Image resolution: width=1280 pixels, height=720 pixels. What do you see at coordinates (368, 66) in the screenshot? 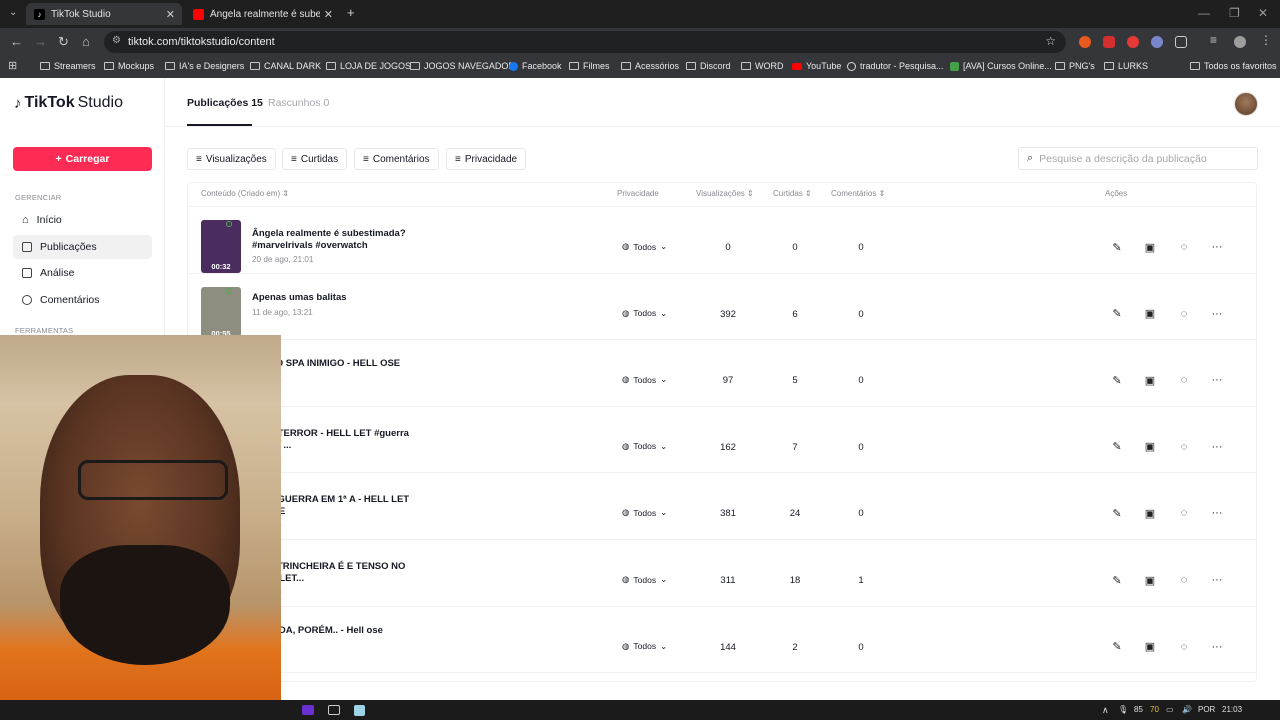
I see `bookmark-item: LOJA DE JOGOS` at bounding box center [368, 66].